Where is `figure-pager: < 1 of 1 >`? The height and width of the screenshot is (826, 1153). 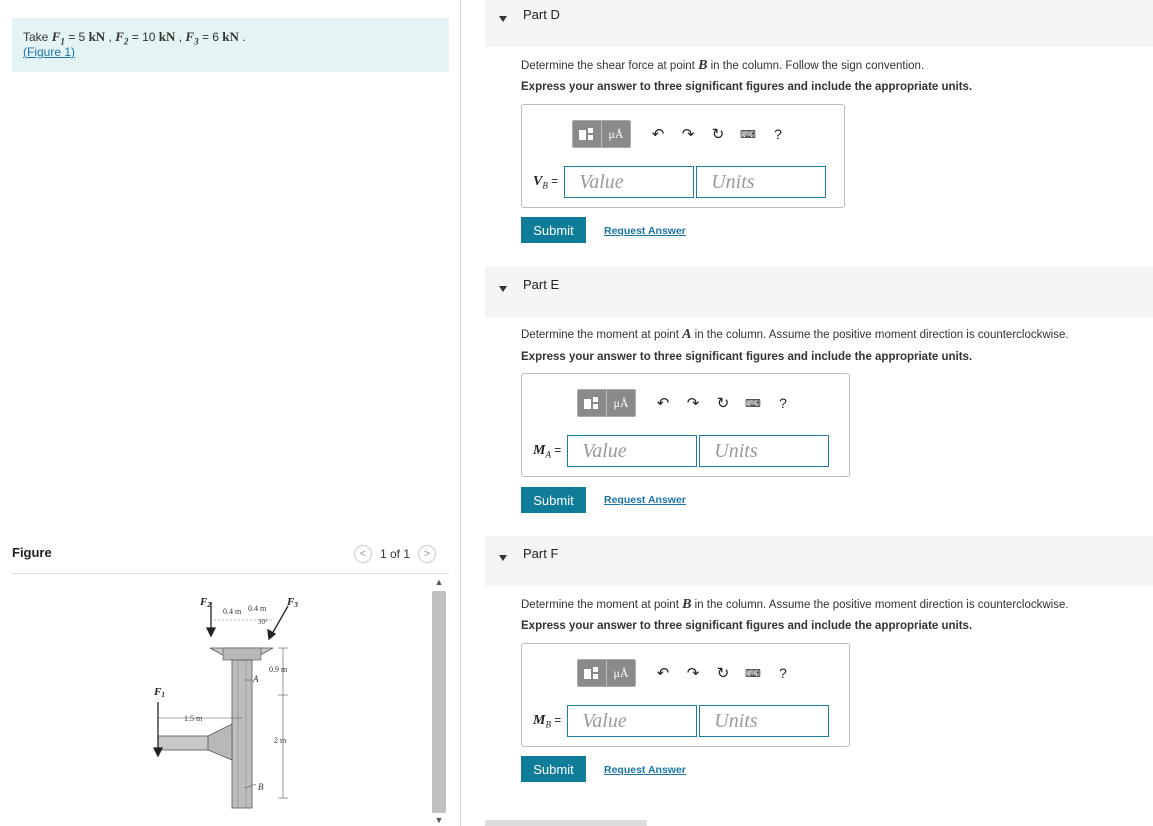 figure-pager: < 1 of 1 > is located at coordinates (395, 554).